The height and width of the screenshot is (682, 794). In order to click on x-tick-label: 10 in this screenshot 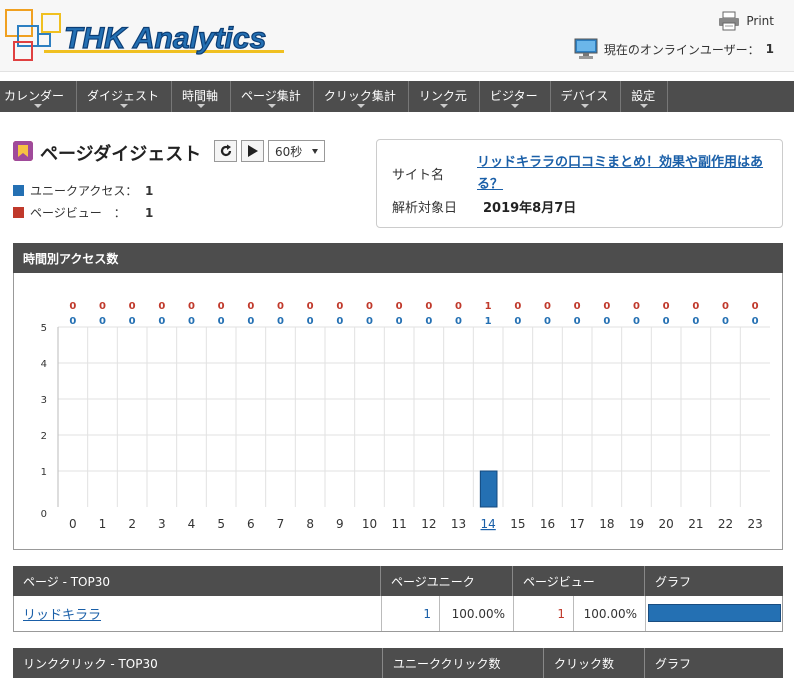, I will do `click(369, 524)`.